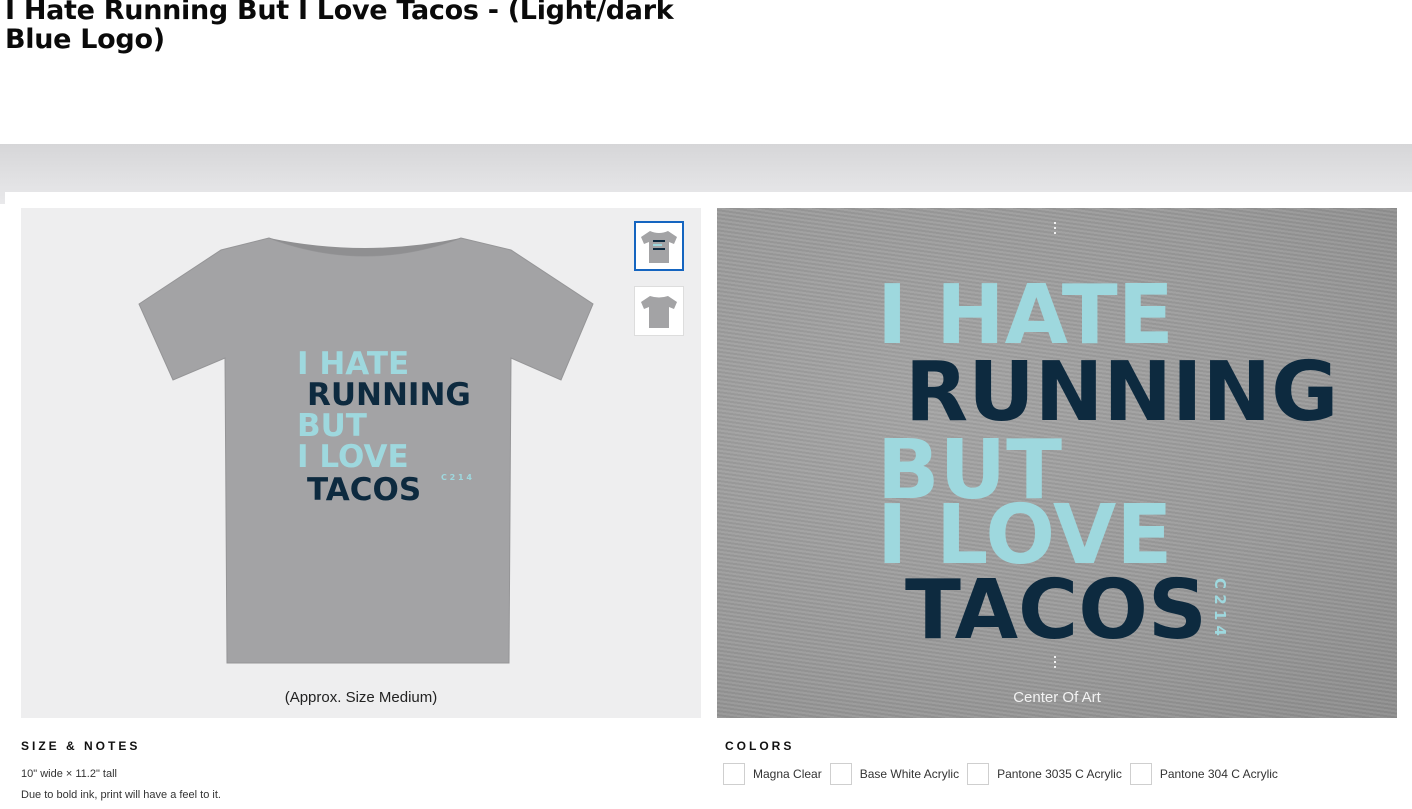 The image size is (1412, 809). I want to click on thumbnail-front-image, so click(659, 247).